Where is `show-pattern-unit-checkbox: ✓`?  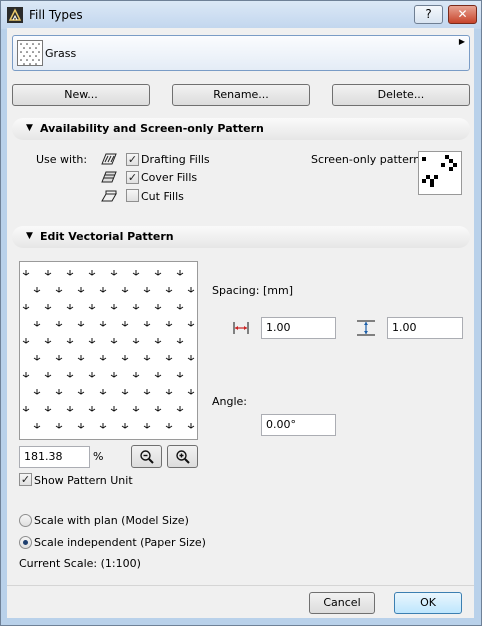 show-pattern-unit-checkbox: ✓ is located at coordinates (25, 479).